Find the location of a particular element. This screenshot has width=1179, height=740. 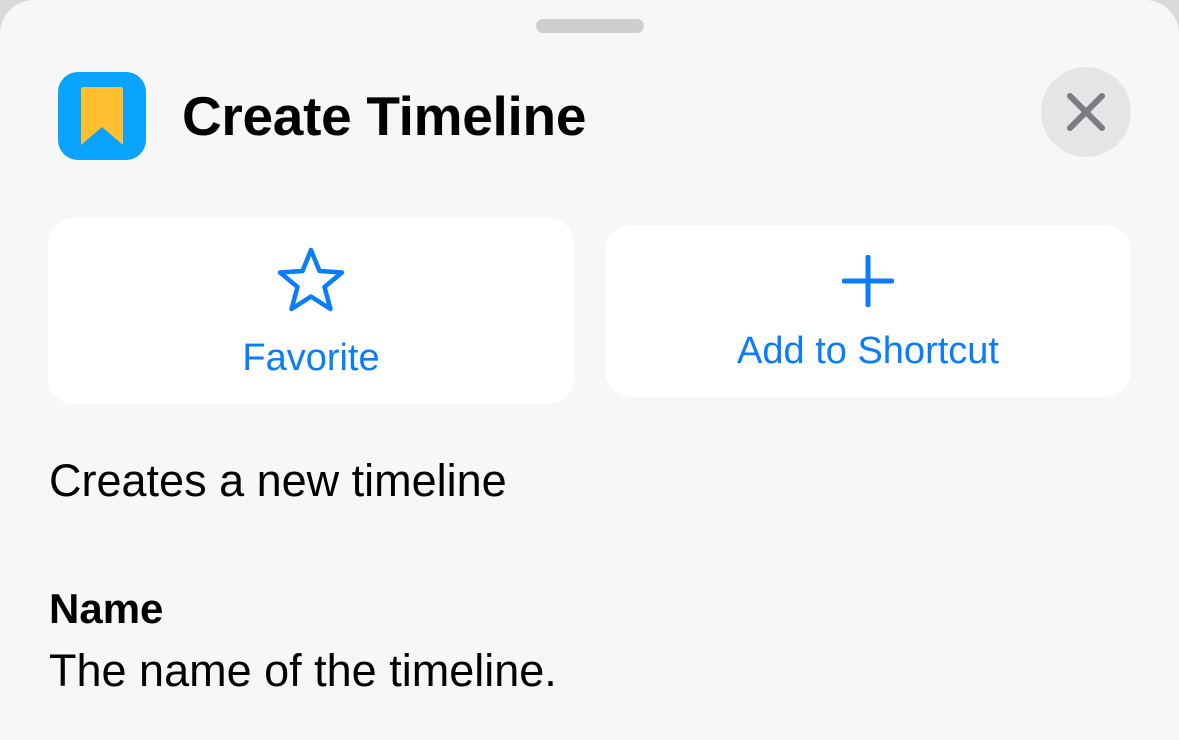

bookmark-app-icon is located at coordinates (102, 116).